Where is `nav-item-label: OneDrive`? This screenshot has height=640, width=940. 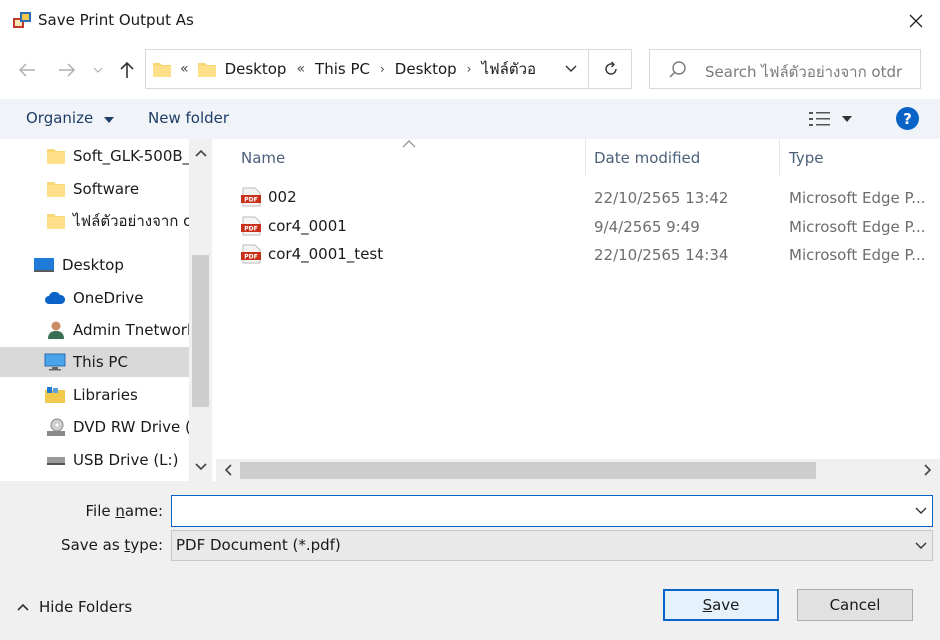
nav-item-label: OneDrive is located at coordinates (108, 298).